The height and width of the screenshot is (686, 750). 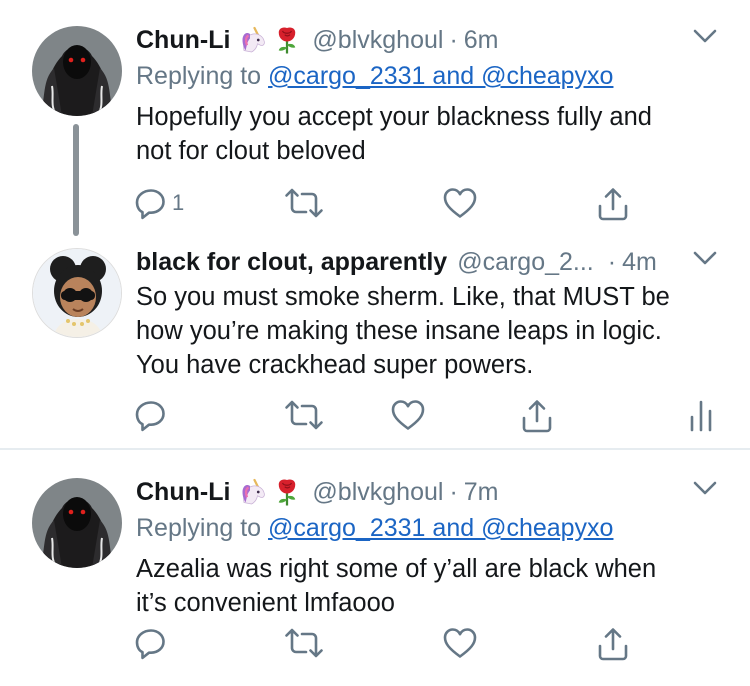 I want to click on display-name: black for clout, apparently, so click(x=291, y=262).